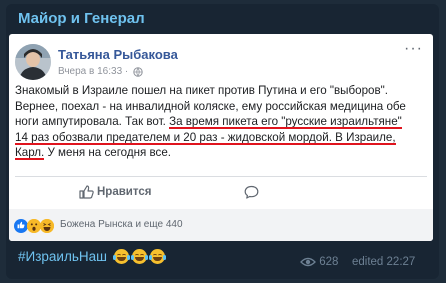  What do you see at coordinates (47, 225) in the screenshot?
I see `haha-reaction-icon` at bounding box center [47, 225].